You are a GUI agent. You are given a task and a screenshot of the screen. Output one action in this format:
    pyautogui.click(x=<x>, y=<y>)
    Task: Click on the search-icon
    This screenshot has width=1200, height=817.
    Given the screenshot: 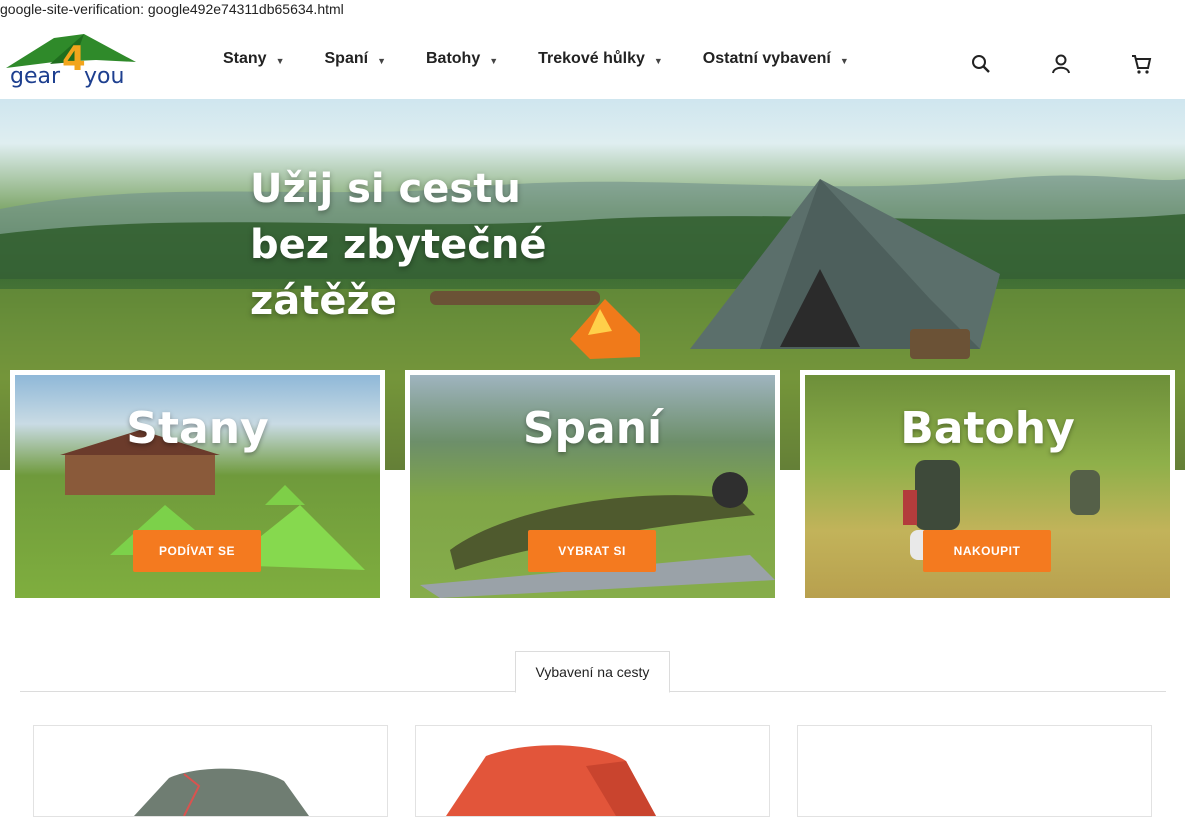 What is the action you would take?
    pyautogui.click(x=981, y=64)
    